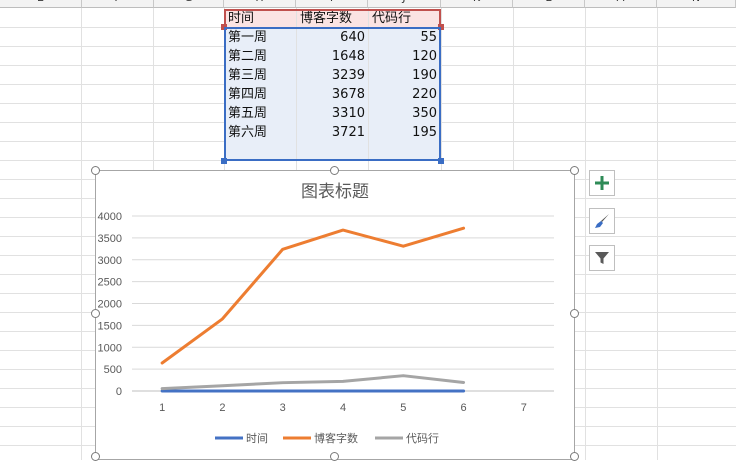 This screenshot has height=461, width=736. What do you see at coordinates (113, 370) in the screenshot?
I see `y-tick-label: 500` at bounding box center [113, 370].